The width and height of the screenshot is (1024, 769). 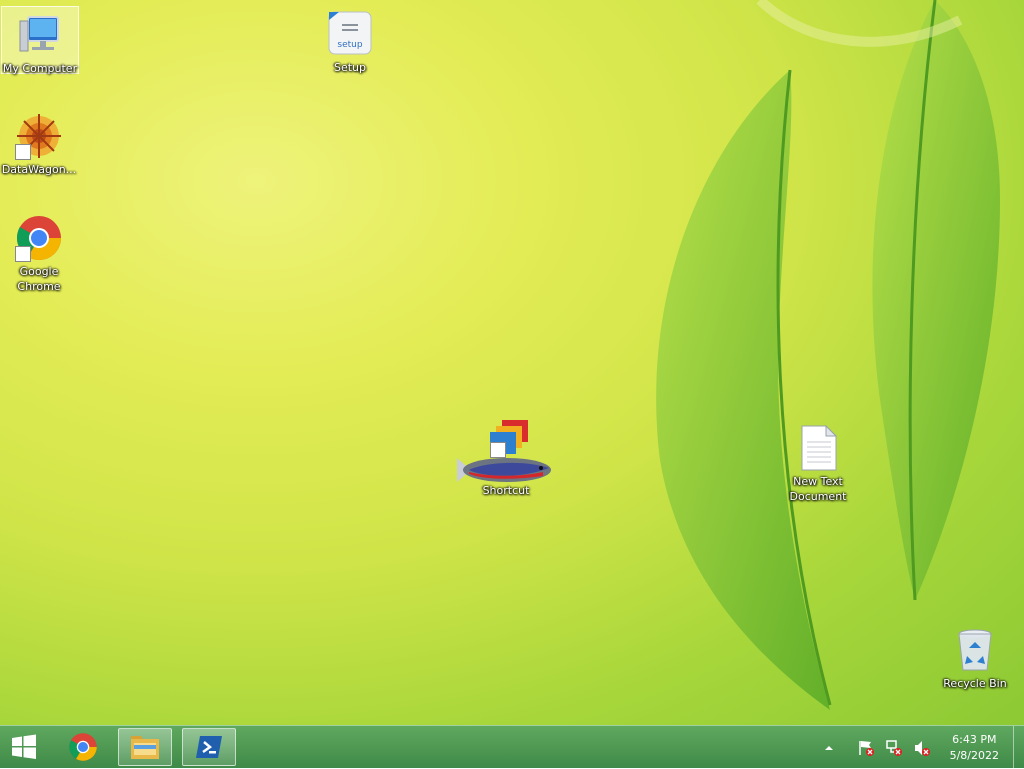 I want to click on network-alert-icon, so click(x=894, y=748).